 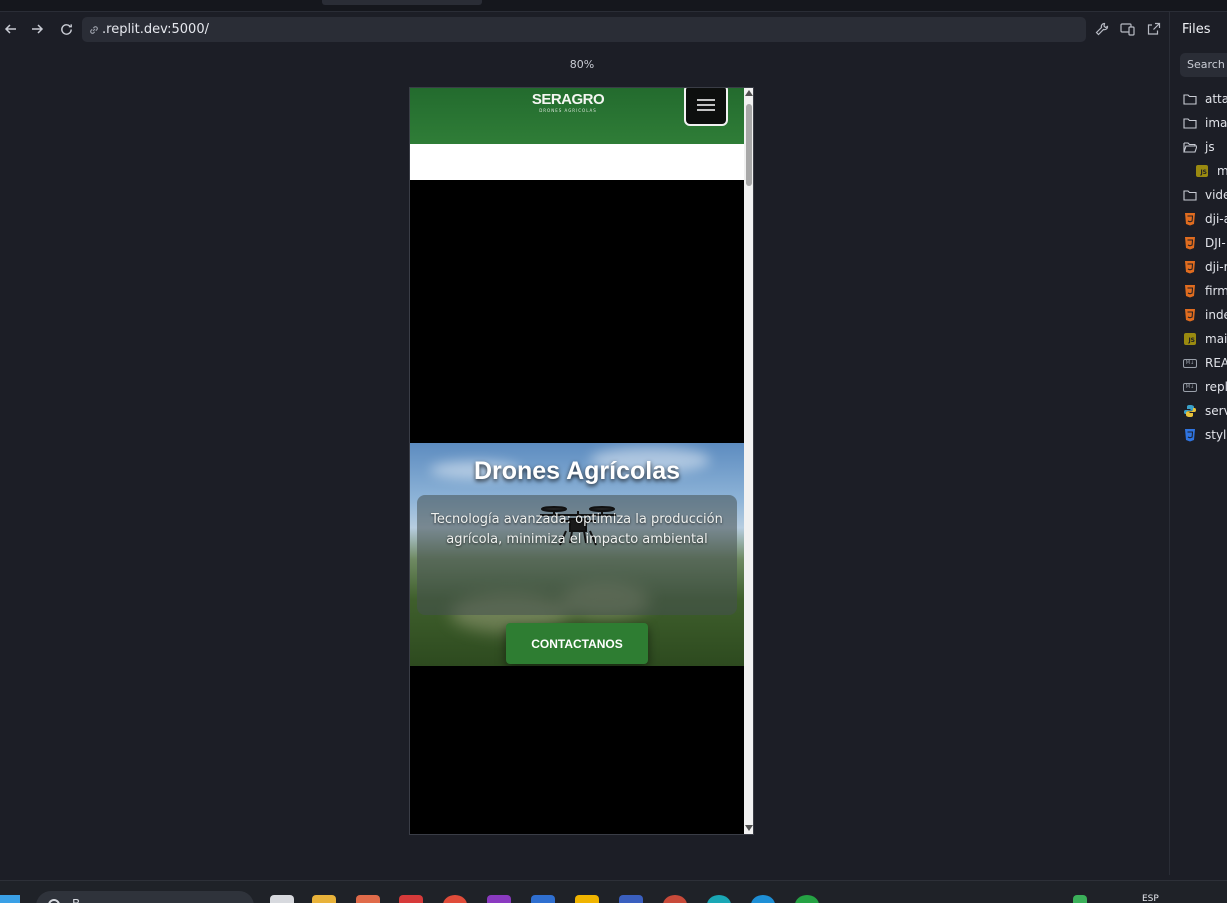 I want to click on whatsapp-icon, so click(x=807, y=899).